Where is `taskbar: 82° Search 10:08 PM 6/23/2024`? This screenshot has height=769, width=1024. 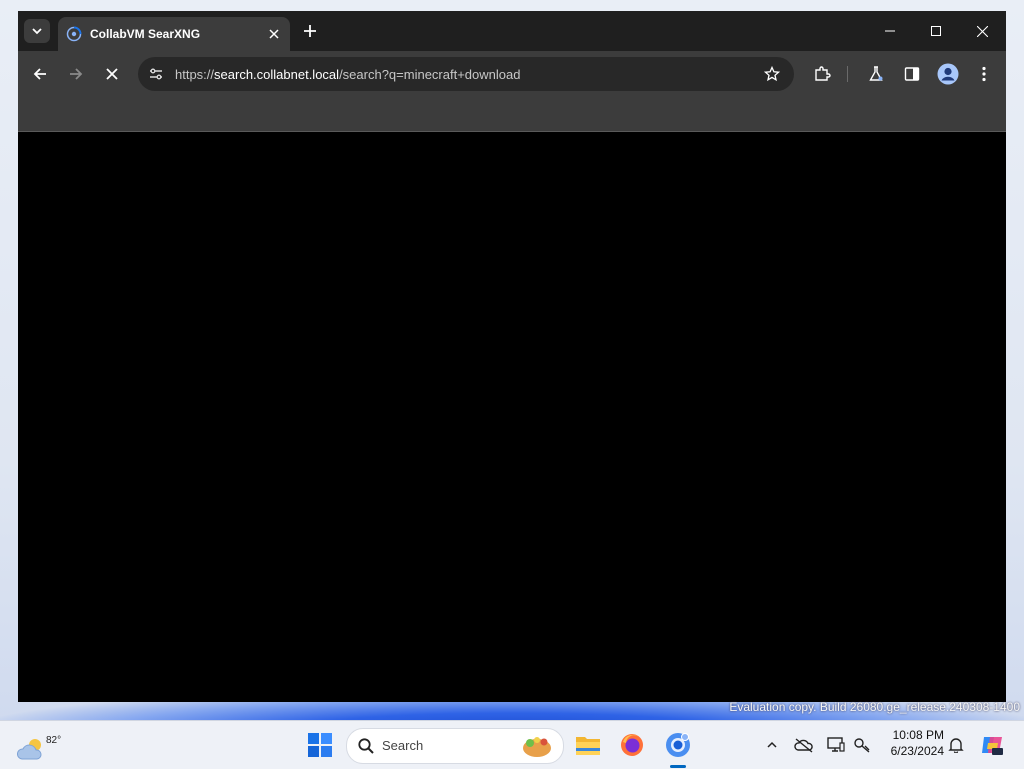 taskbar: 82° Search 10:08 PM 6/23/2024 is located at coordinates (512, 744).